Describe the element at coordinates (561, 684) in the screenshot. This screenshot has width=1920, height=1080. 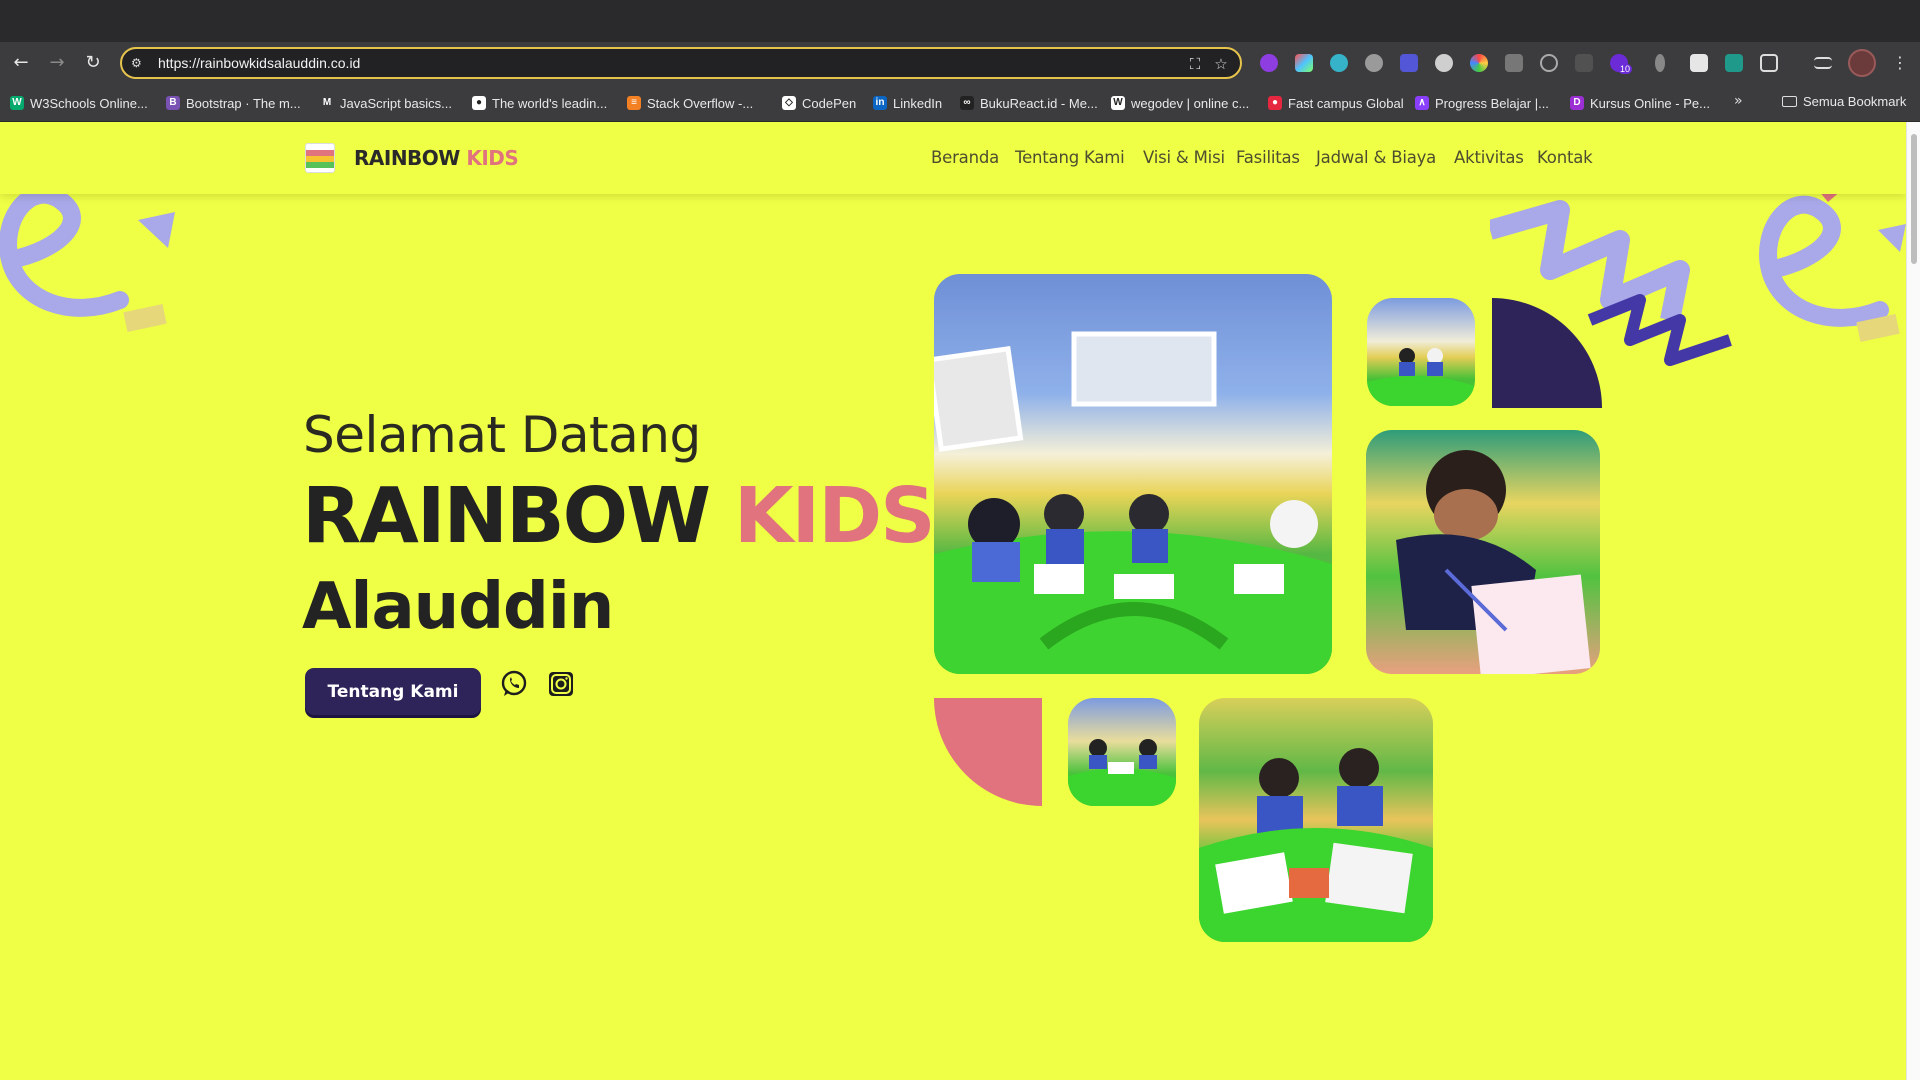
I see `instagram-icon` at that location.